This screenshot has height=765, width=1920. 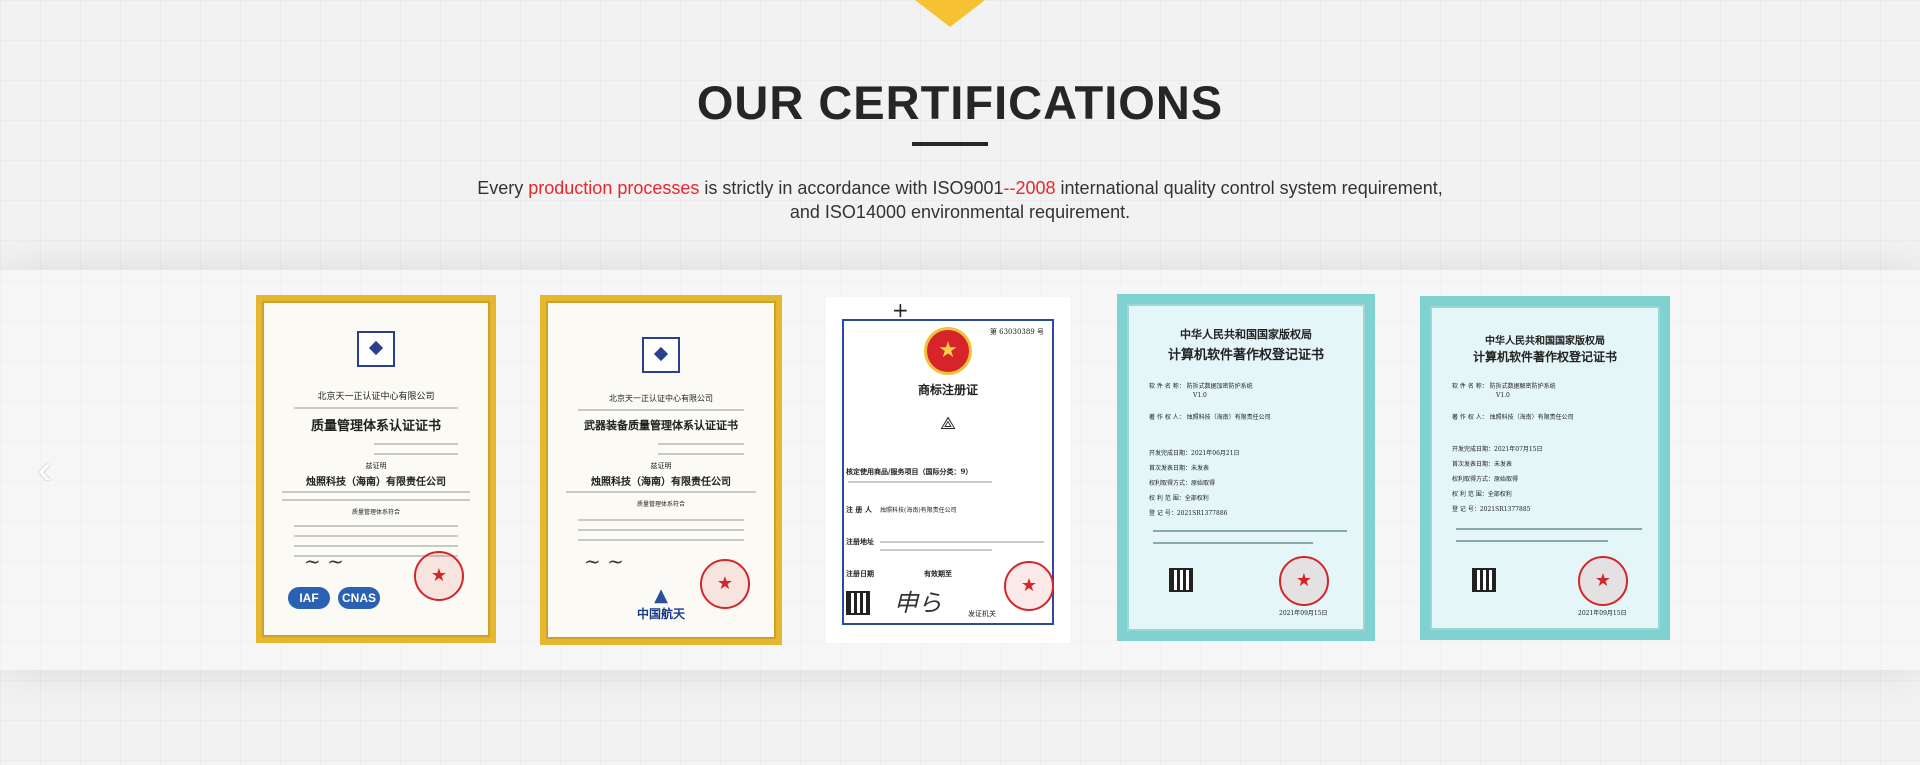 What do you see at coordinates (1215, 453) in the screenshot?
I see `done-value: 2021年06月21日` at bounding box center [1215, 453].